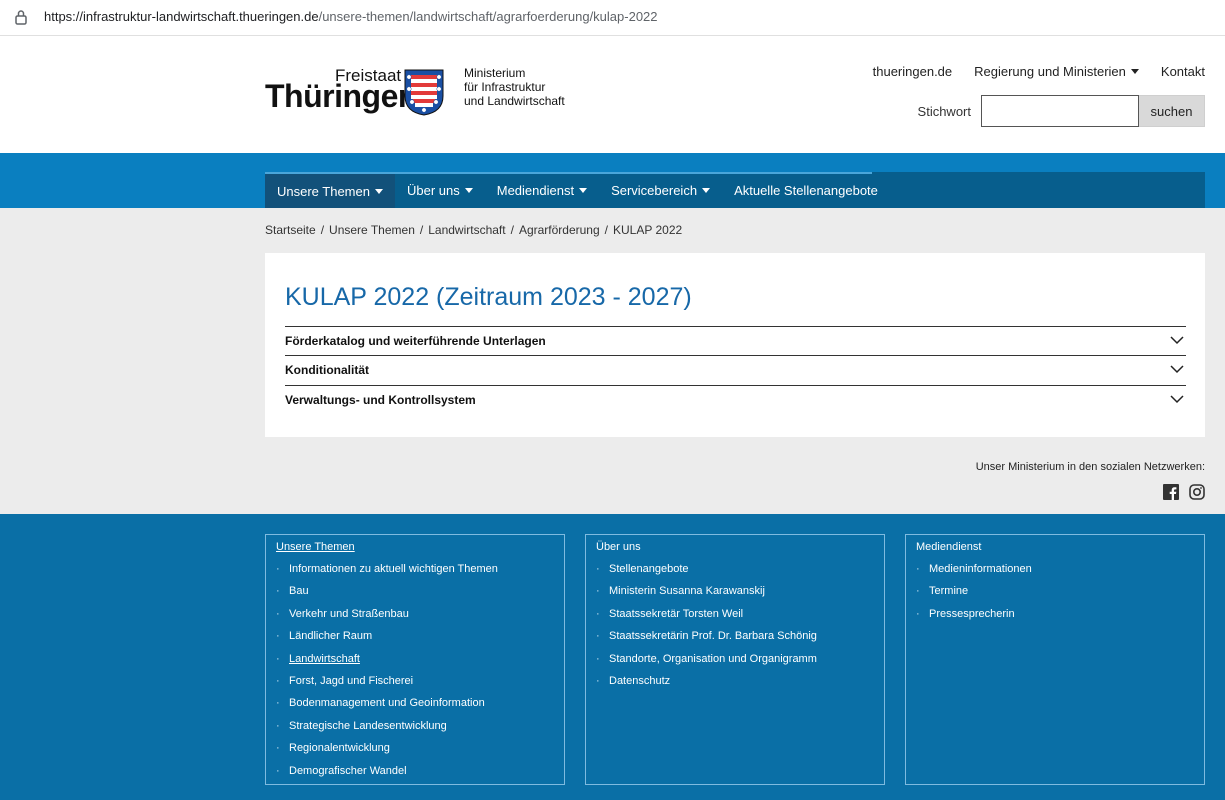 This screenshot has width=1225, height=800. I want to click on ministry-line-2: für Infrastruktur, so click(505, 87).